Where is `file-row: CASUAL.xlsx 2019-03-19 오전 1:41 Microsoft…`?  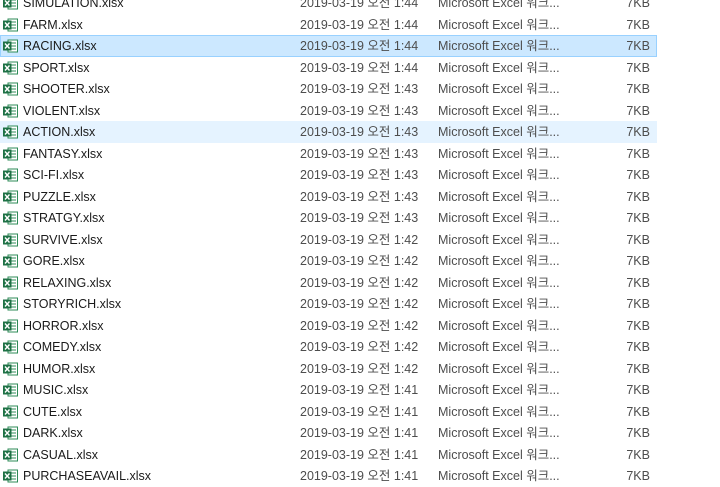
file-row: CASUAL.xlsx 2019-03-19 오전 1:41 Microsoft… is located at coordinates (328, 455).